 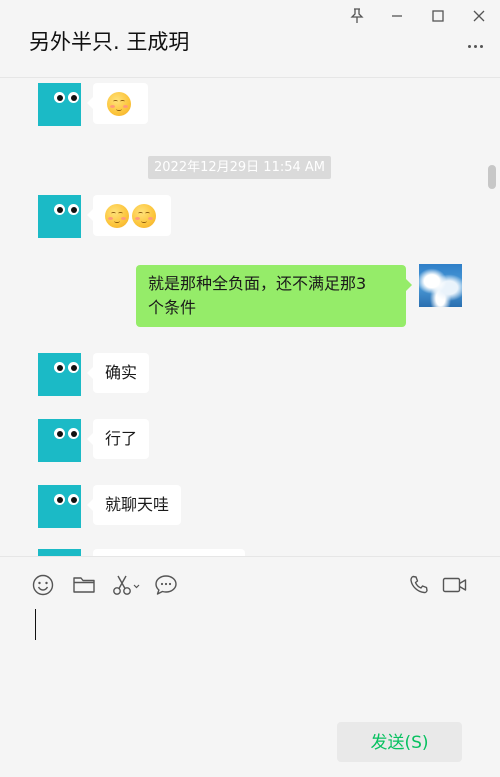 I want to click on chat-bubble-icon, so click(x=166, y=585).